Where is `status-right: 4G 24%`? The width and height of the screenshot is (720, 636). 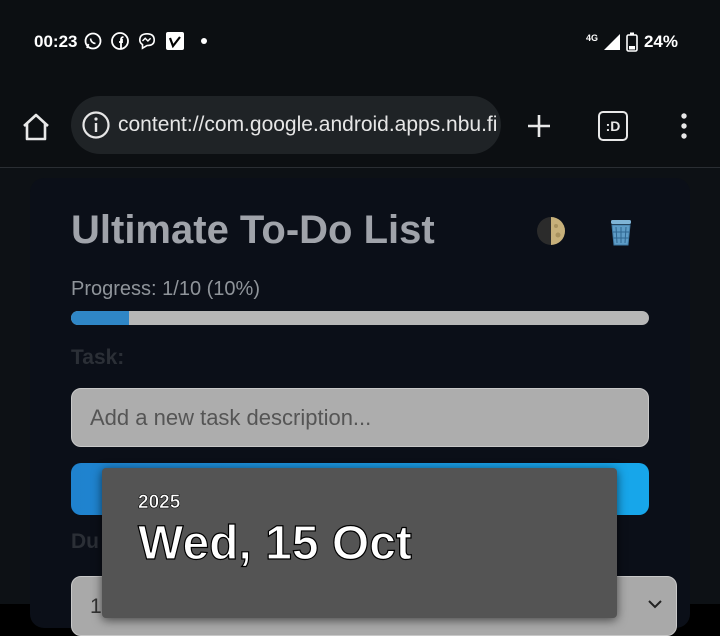 status-right: 4G 24% is located at coordinates (632, 42).